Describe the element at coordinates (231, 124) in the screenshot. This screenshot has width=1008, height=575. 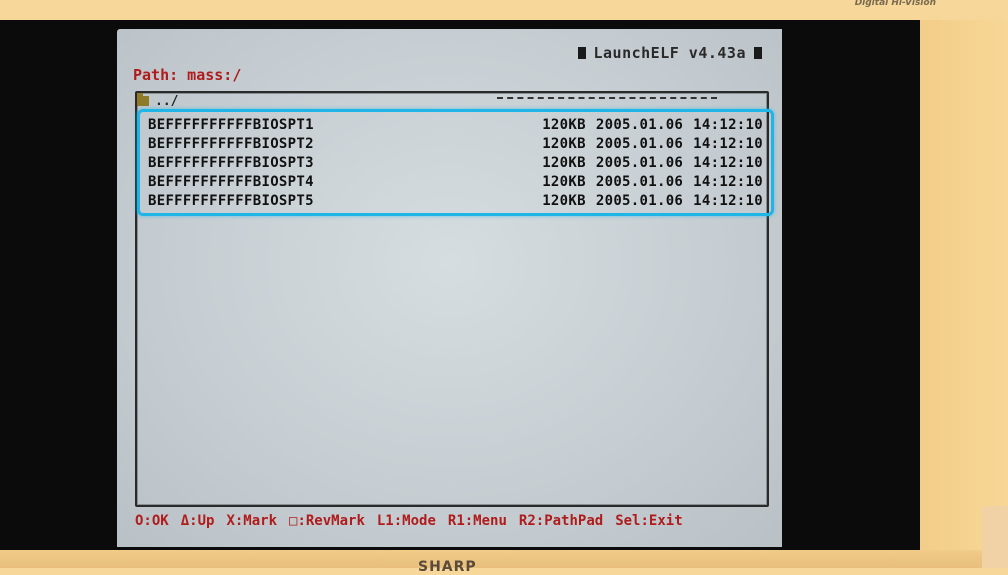
I see `file-name: BEFFFFFFFFFFBIOSPT1` at that location.